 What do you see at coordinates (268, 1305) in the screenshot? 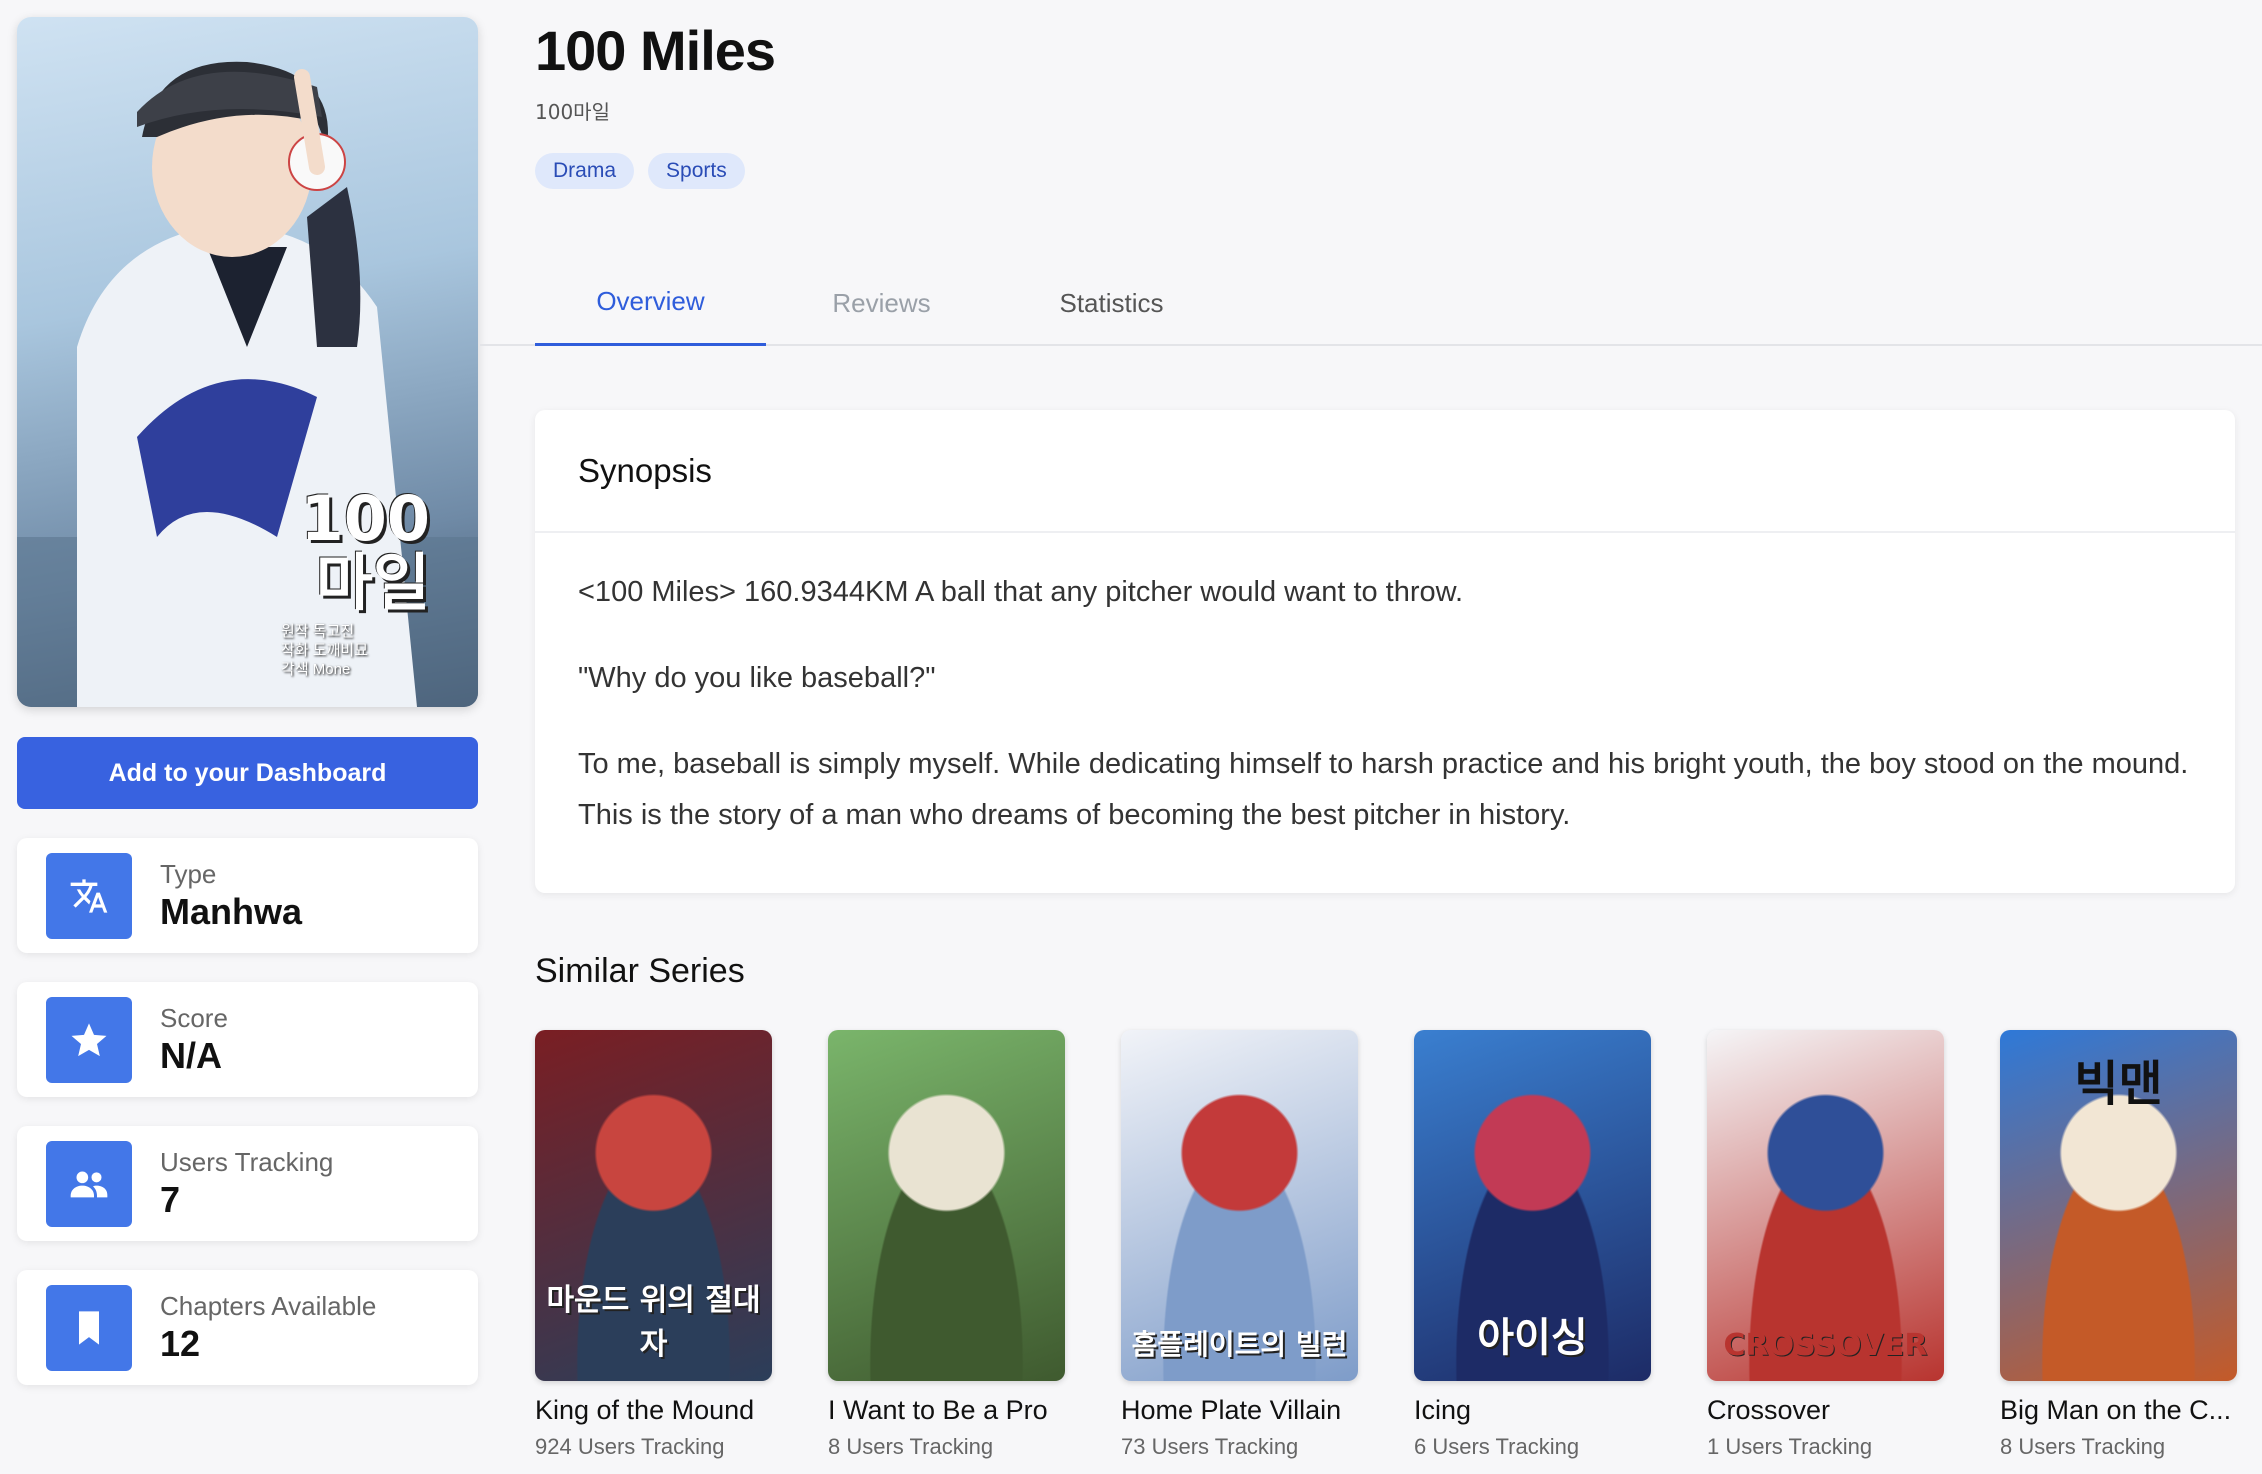
I see `stat-label: Chapters Available` at bounding box center [268, 1305].